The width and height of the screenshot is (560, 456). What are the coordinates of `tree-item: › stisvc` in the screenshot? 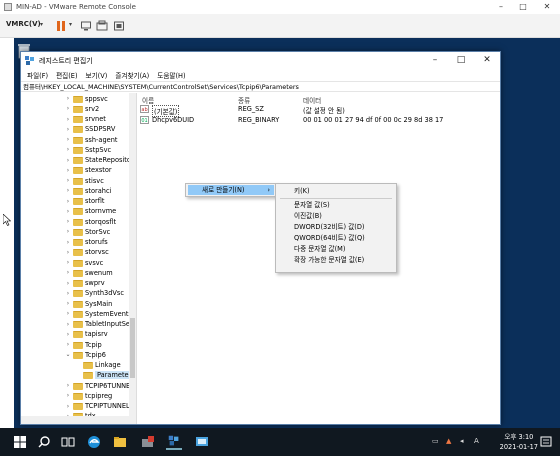 It's located at (75, 181).